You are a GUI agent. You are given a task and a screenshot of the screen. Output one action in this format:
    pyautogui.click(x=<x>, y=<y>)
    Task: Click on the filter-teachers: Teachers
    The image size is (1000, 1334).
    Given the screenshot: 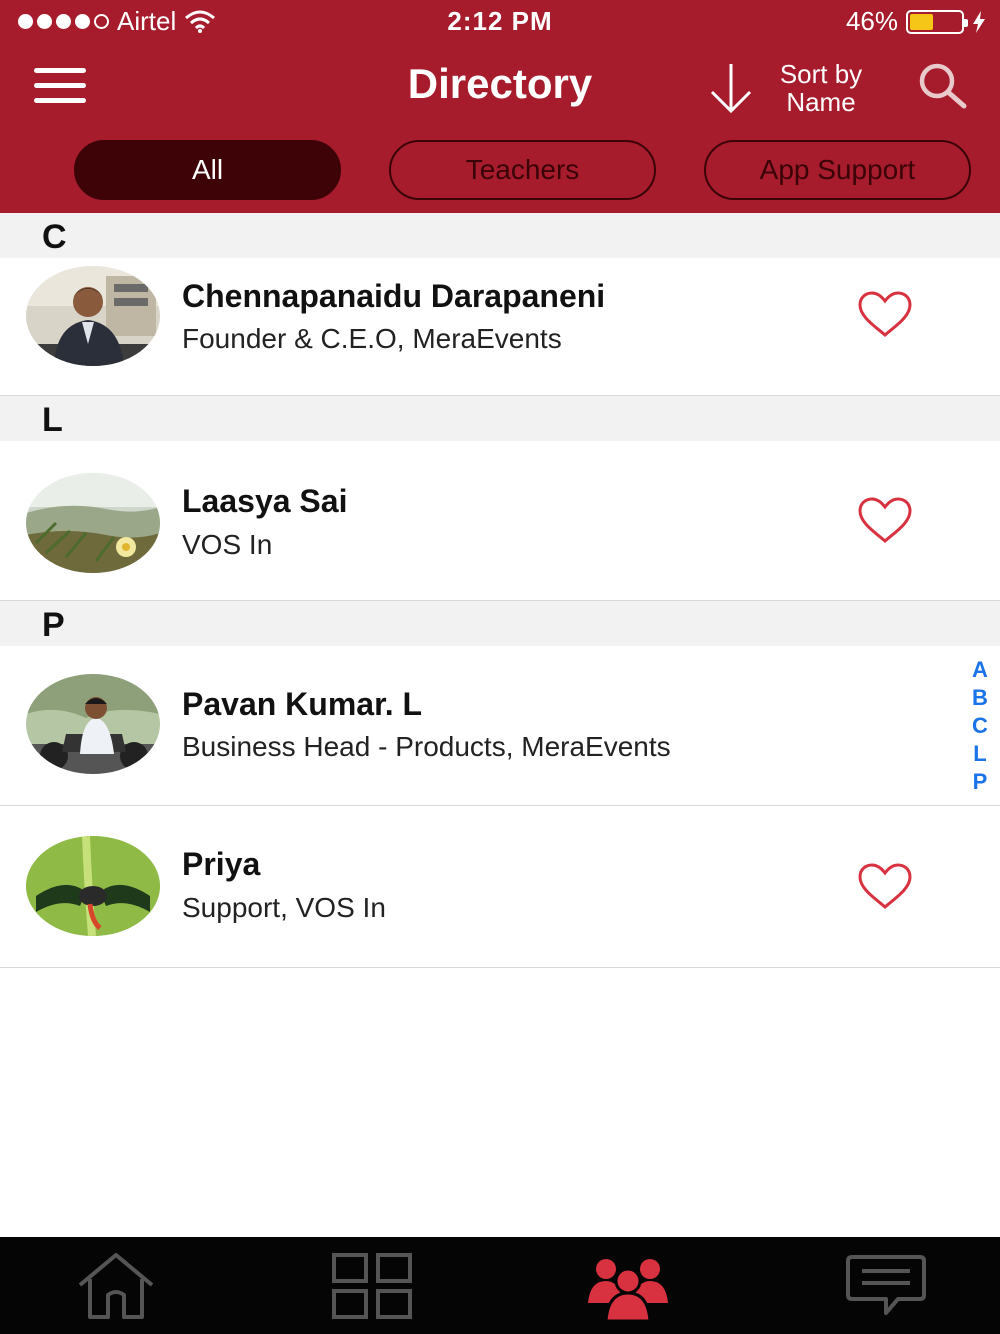 What is the action you would take?
    pyautogui.click(x=522, y=170)
    